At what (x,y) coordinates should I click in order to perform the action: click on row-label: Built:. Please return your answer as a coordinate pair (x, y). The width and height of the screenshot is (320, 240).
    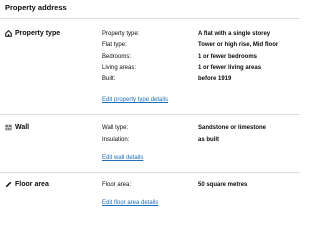
    Looking at the image, I should click on (109, 79).